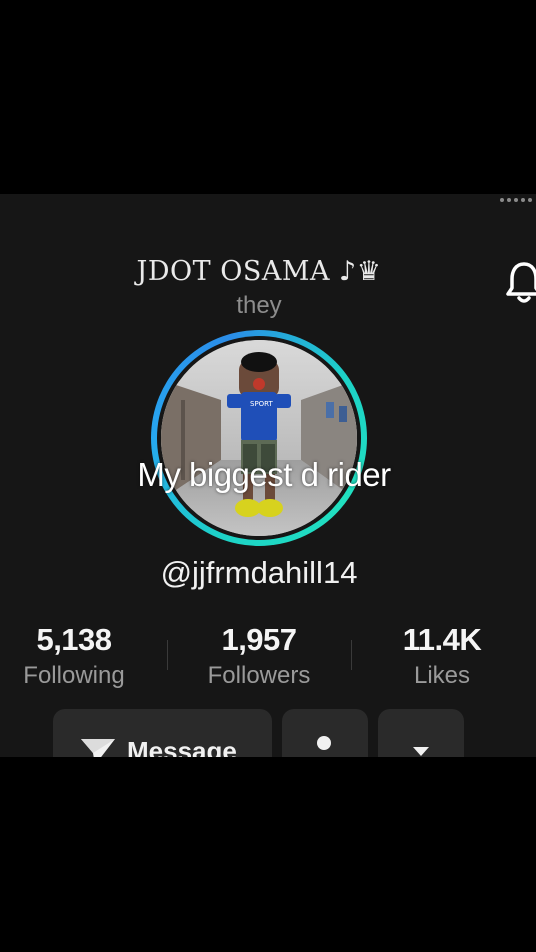  I want to click on message-button: Message, so click(162, 733).